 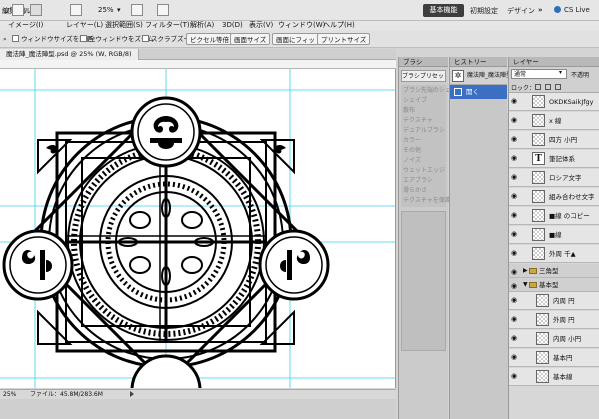 What do you see at coordinates (554, 216) in the screenshot?
I see `layer-row: ◉ ■線 のコピー` at bounding box center [554, 216].